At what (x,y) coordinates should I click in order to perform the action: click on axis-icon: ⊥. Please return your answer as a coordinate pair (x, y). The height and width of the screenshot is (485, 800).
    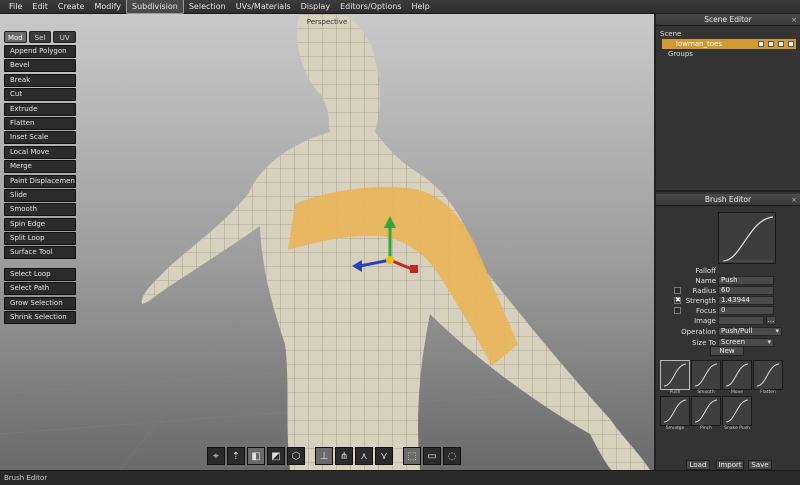
    Looking at the image, I should click on (324, 456).